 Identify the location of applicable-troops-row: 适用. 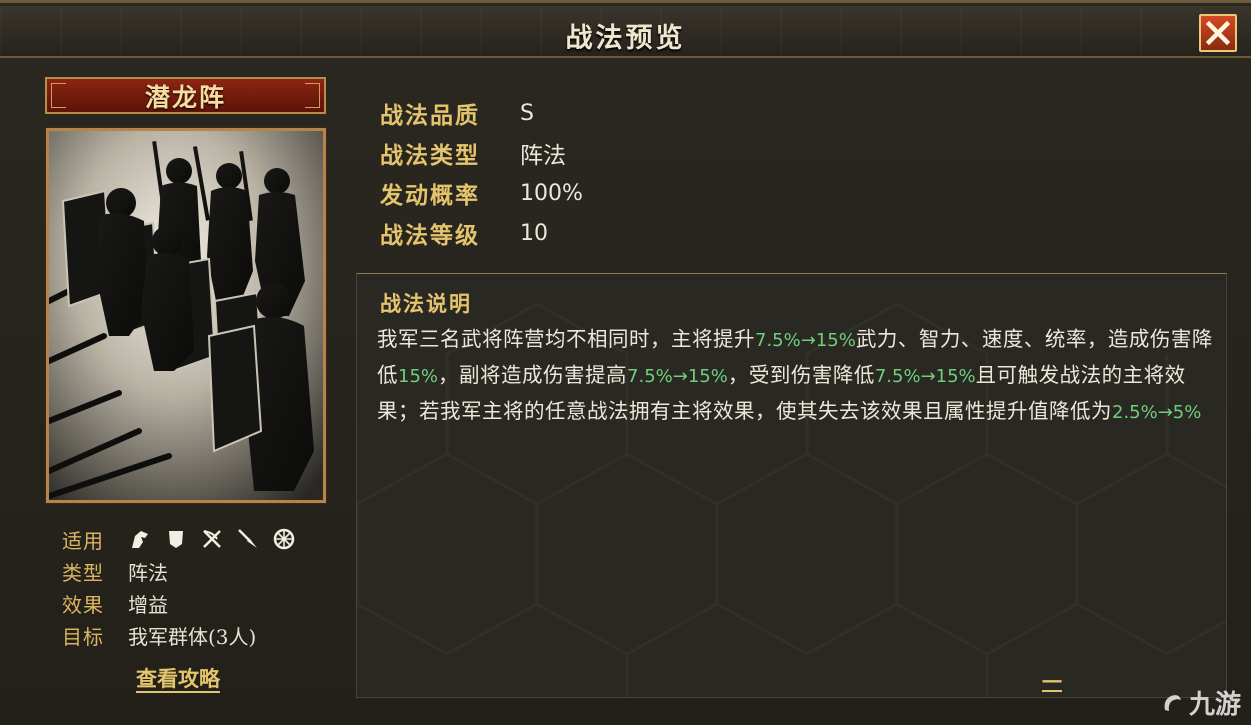
(179, 539).